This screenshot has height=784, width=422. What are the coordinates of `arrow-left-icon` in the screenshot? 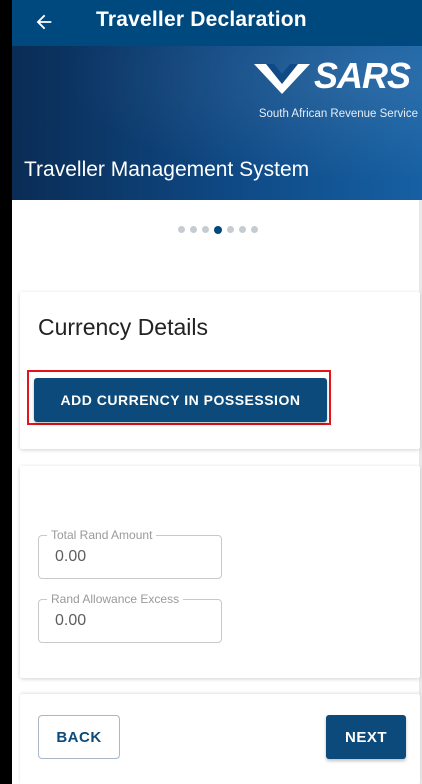 It's located at (44, 22).